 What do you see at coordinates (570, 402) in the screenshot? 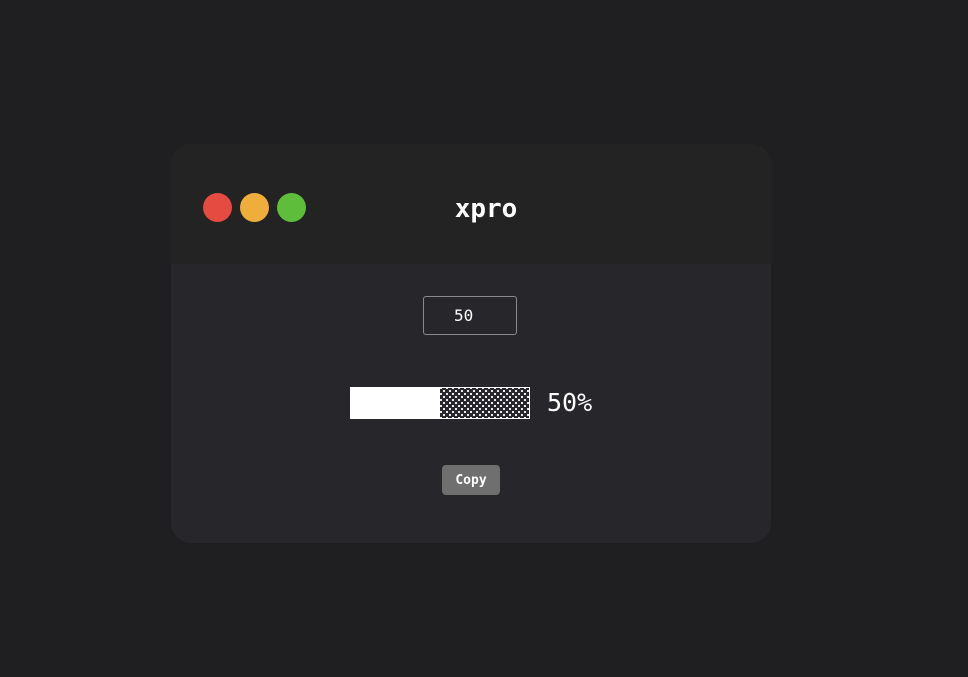
I see `progress-percent-label: 50%` at bounding box center [570, 402].